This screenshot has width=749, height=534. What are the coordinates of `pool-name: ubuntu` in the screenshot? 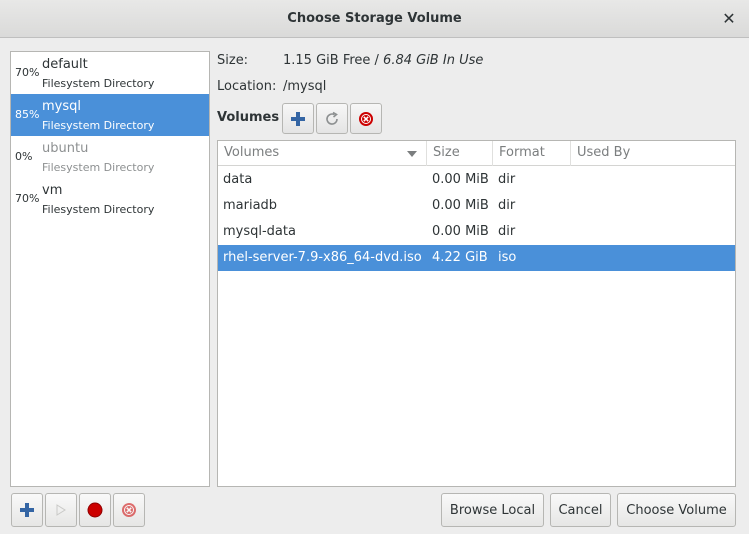 It's located at (65, 148).